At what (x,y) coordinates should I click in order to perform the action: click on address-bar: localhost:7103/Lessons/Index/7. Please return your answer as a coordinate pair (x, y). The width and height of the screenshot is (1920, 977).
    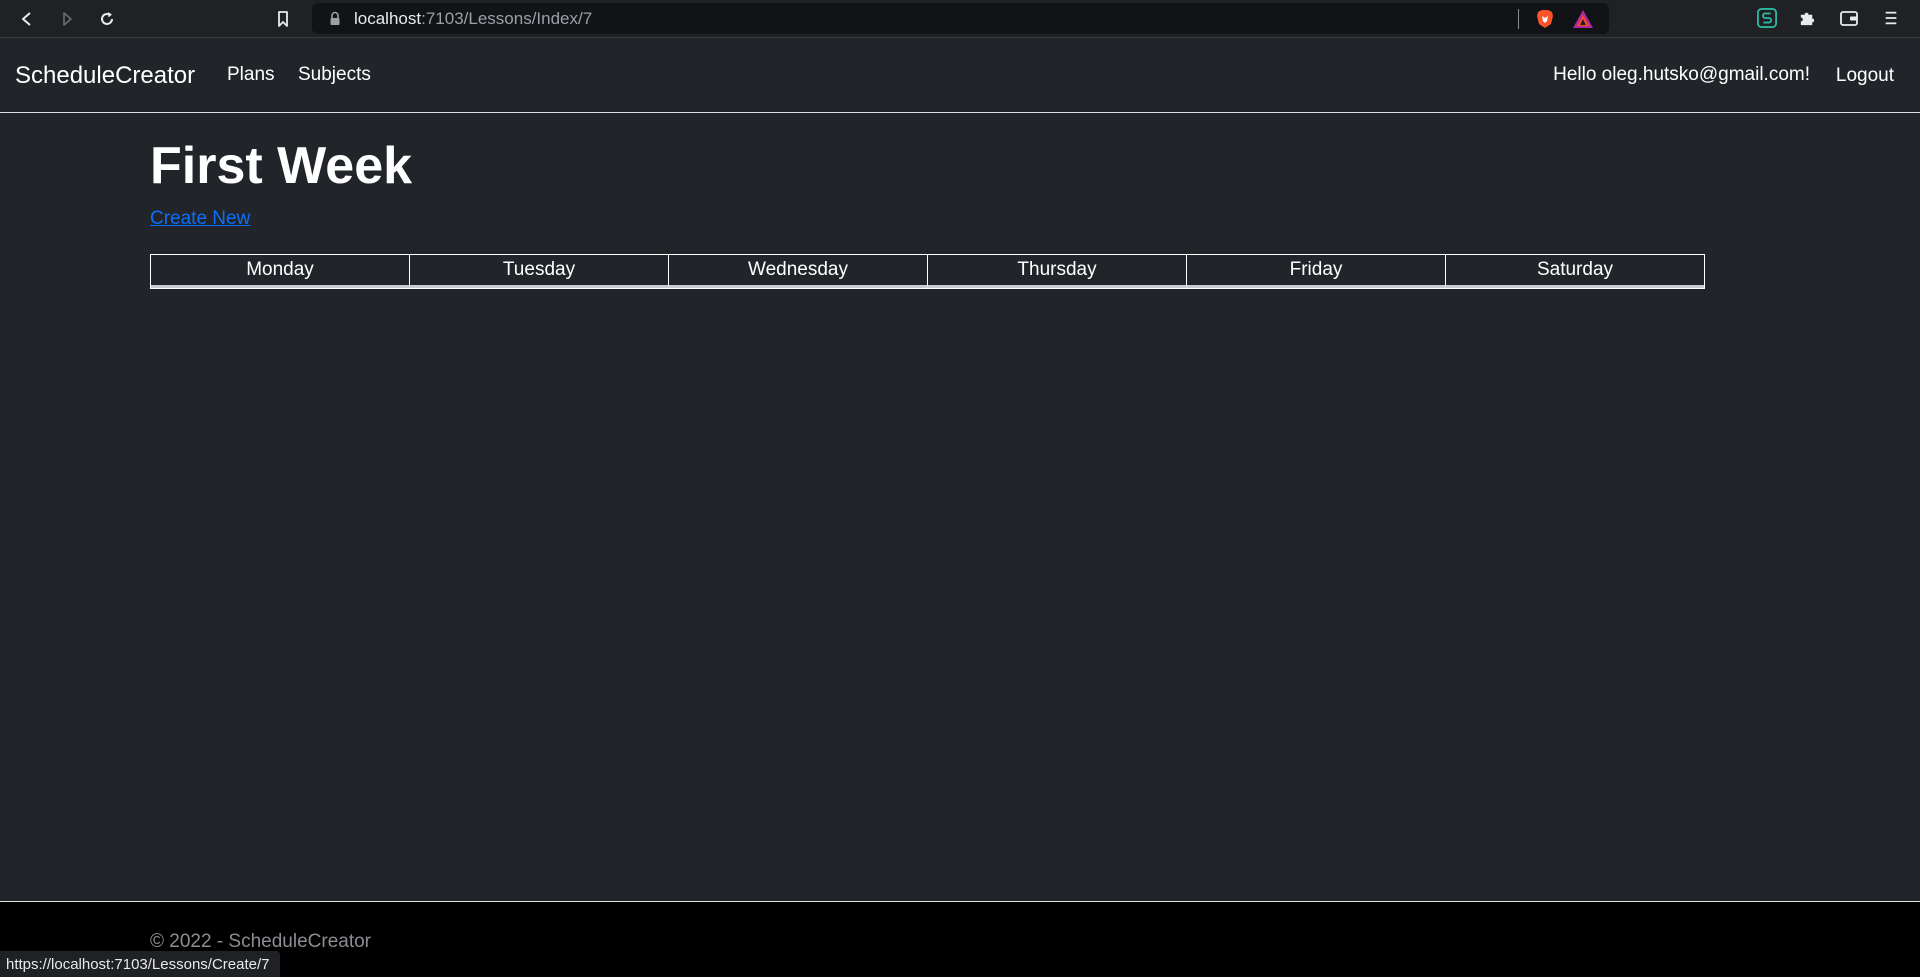
    Looking at the image, I should click on (960, 18).